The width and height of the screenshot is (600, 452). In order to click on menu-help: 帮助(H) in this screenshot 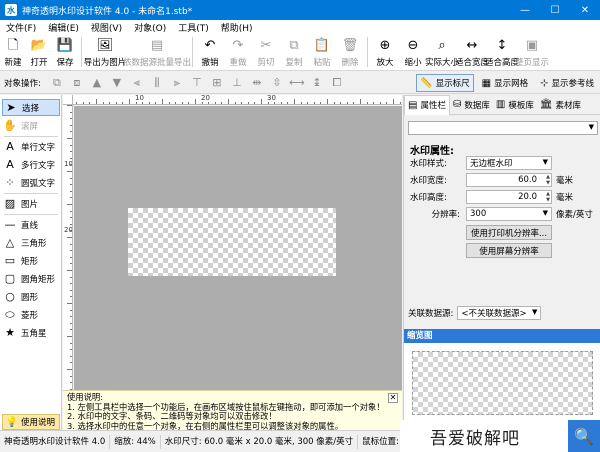, I will do `click(237, 27)`.